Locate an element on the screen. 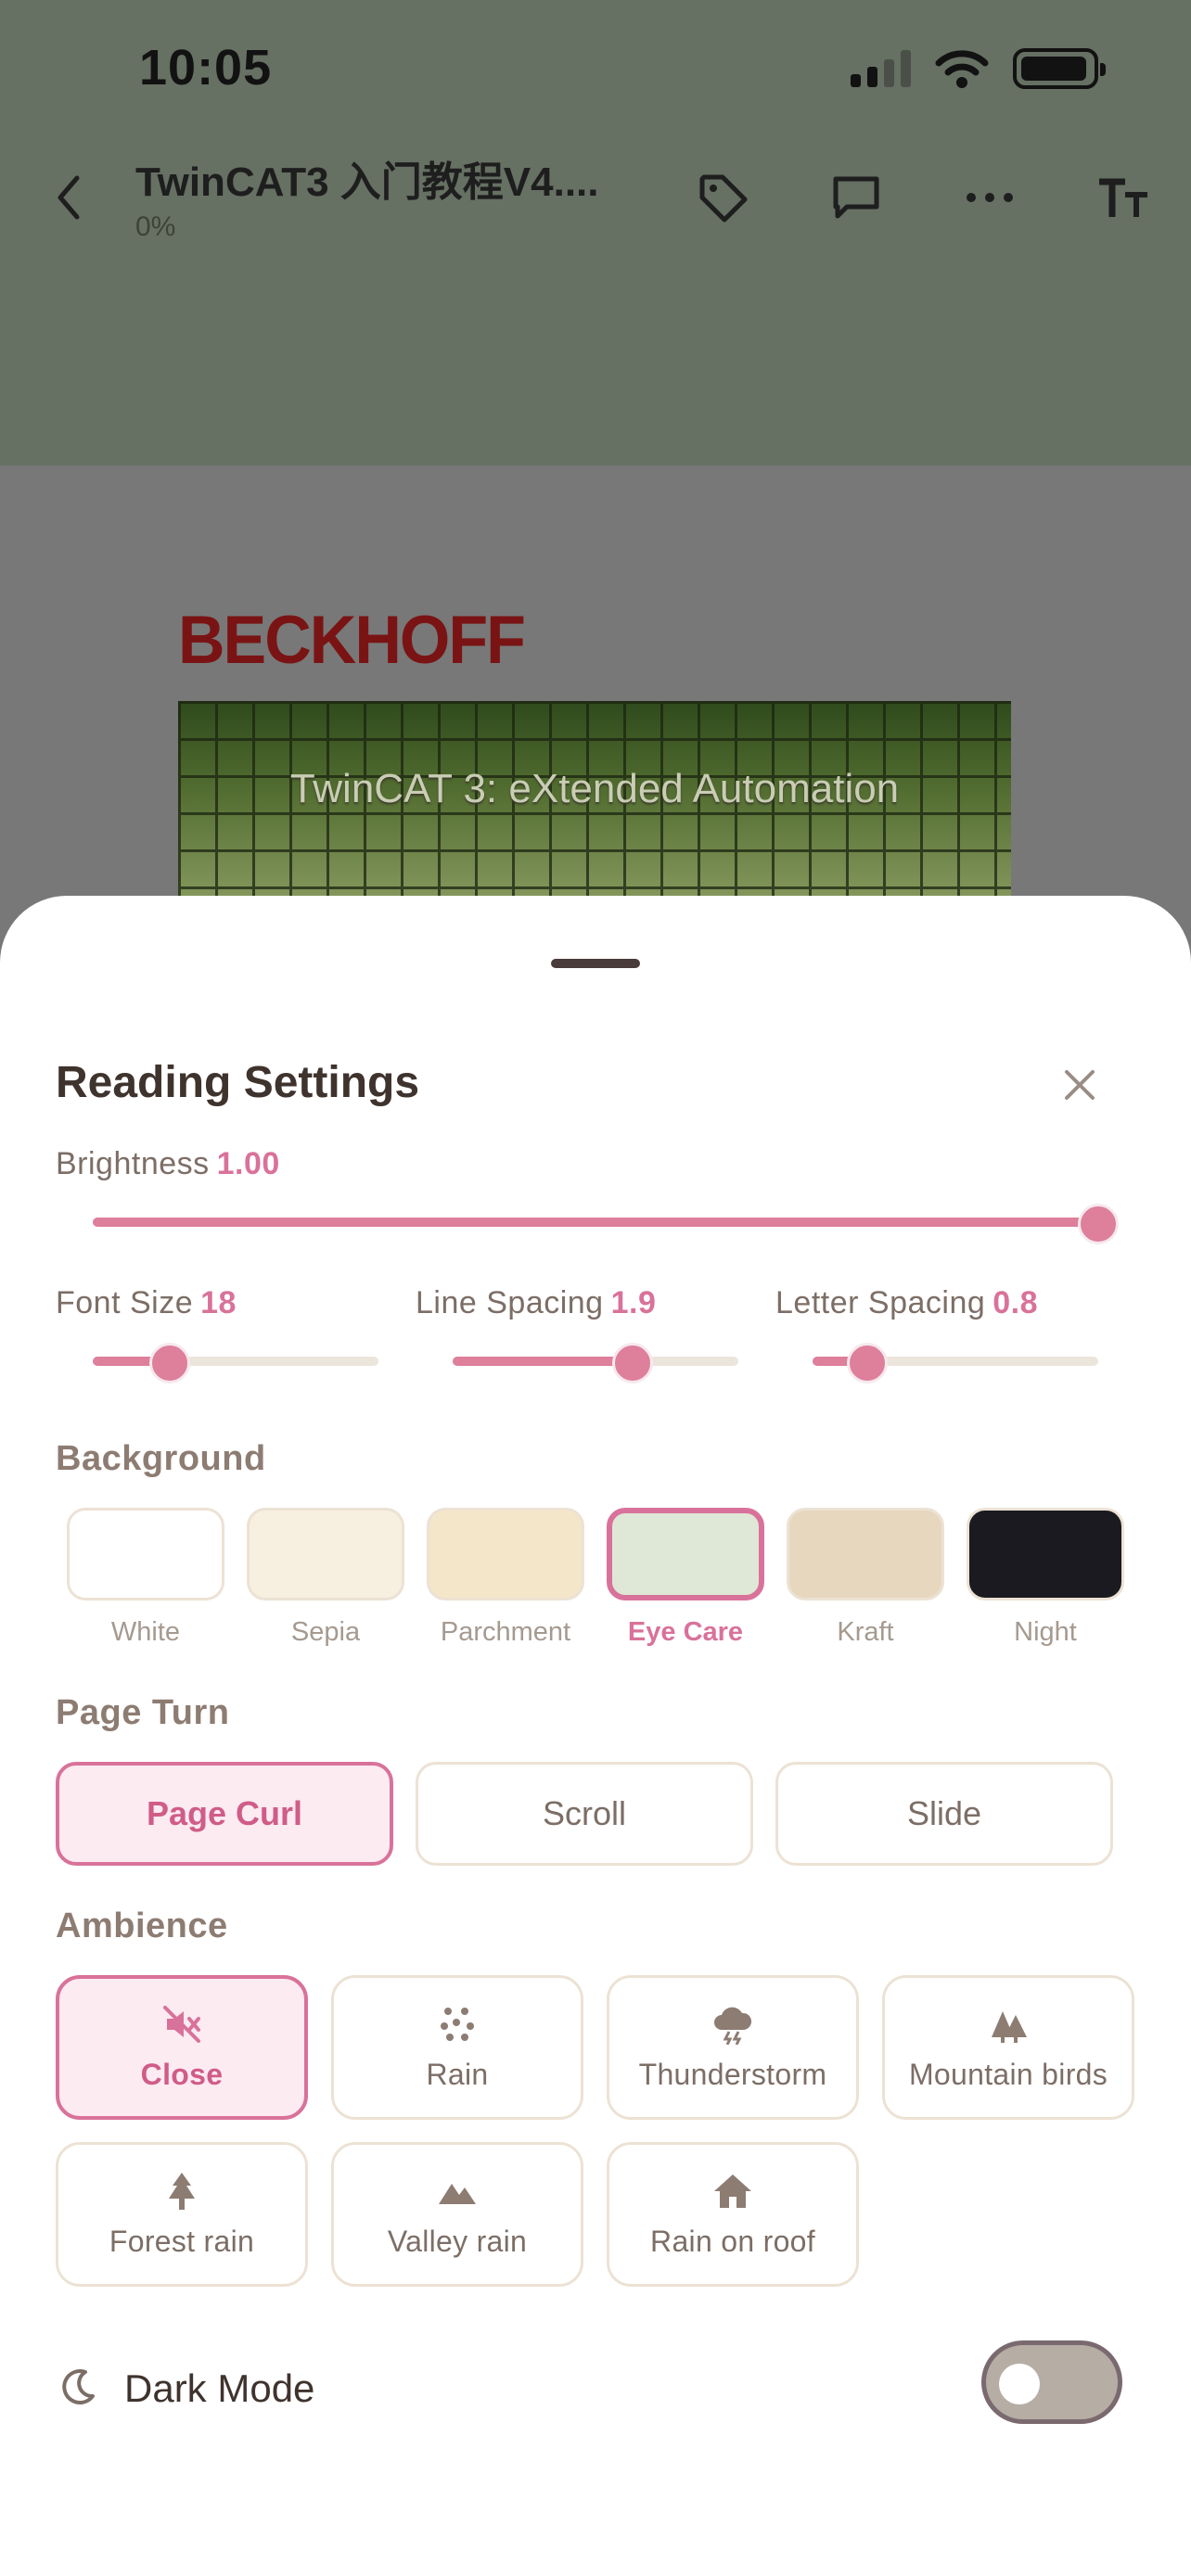 This screenshot has height=2576, width=1191. background-label-night: Night is located at coordinates (1045, 1632).